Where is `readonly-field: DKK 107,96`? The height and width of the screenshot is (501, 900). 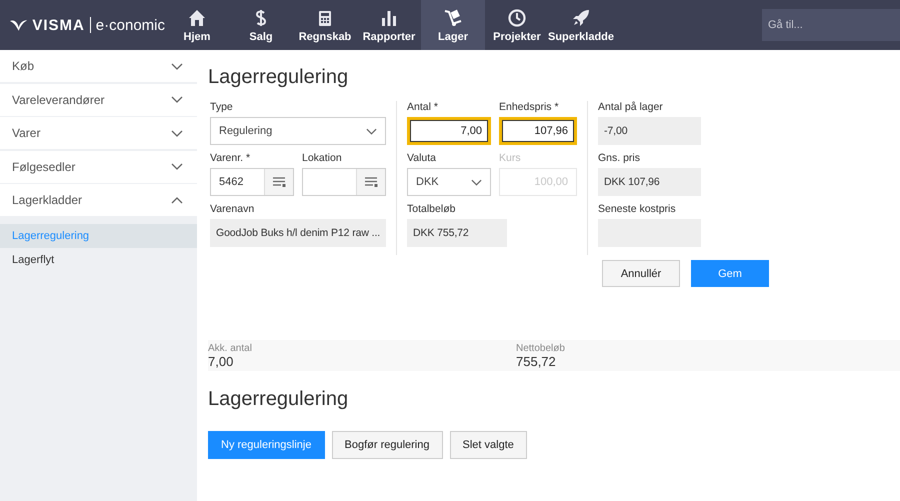 readonly-field: DKK 107,96 is located at coordinates (649, 182).